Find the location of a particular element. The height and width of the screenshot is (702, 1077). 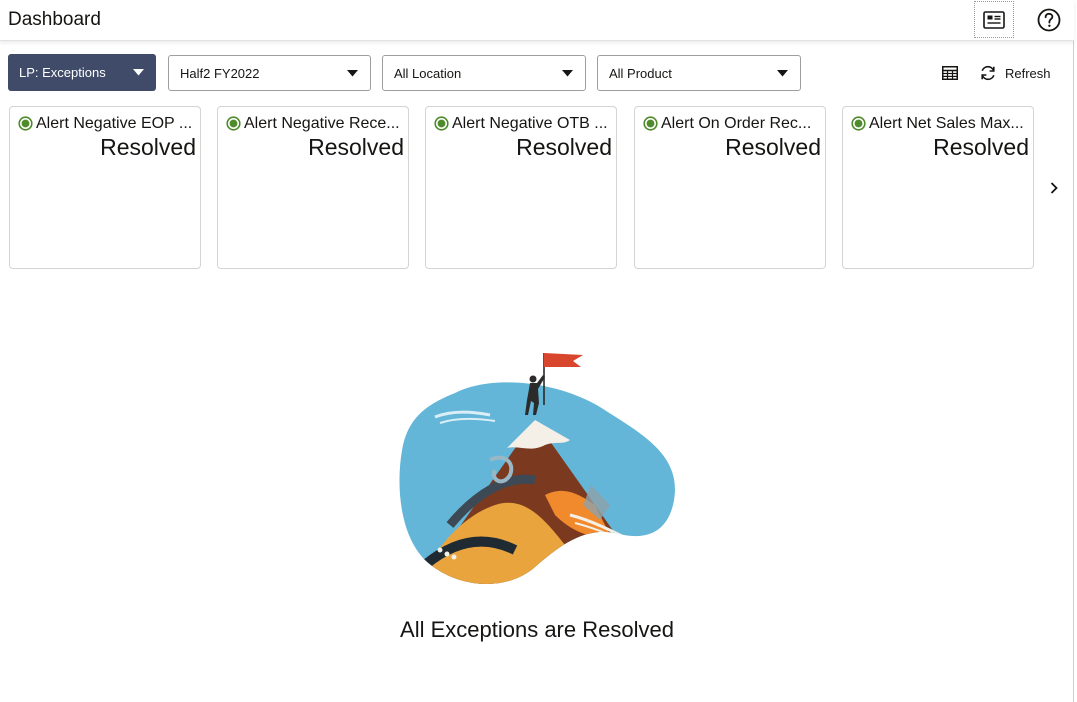

table-icon is located at coordinates (950, 73).